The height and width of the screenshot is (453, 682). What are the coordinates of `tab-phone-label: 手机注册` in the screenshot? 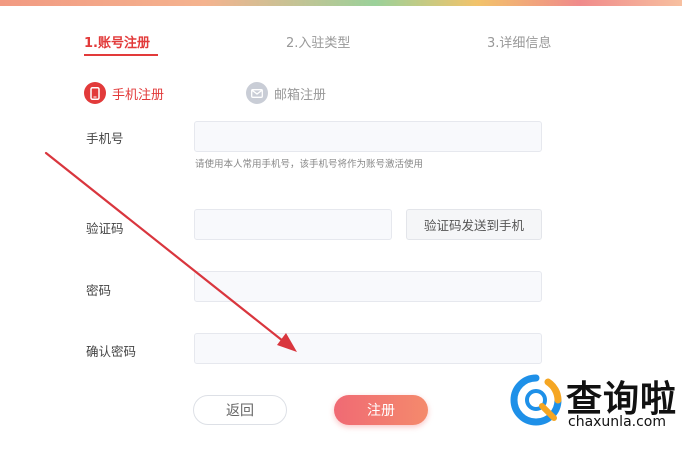 It's located at (138, 95).